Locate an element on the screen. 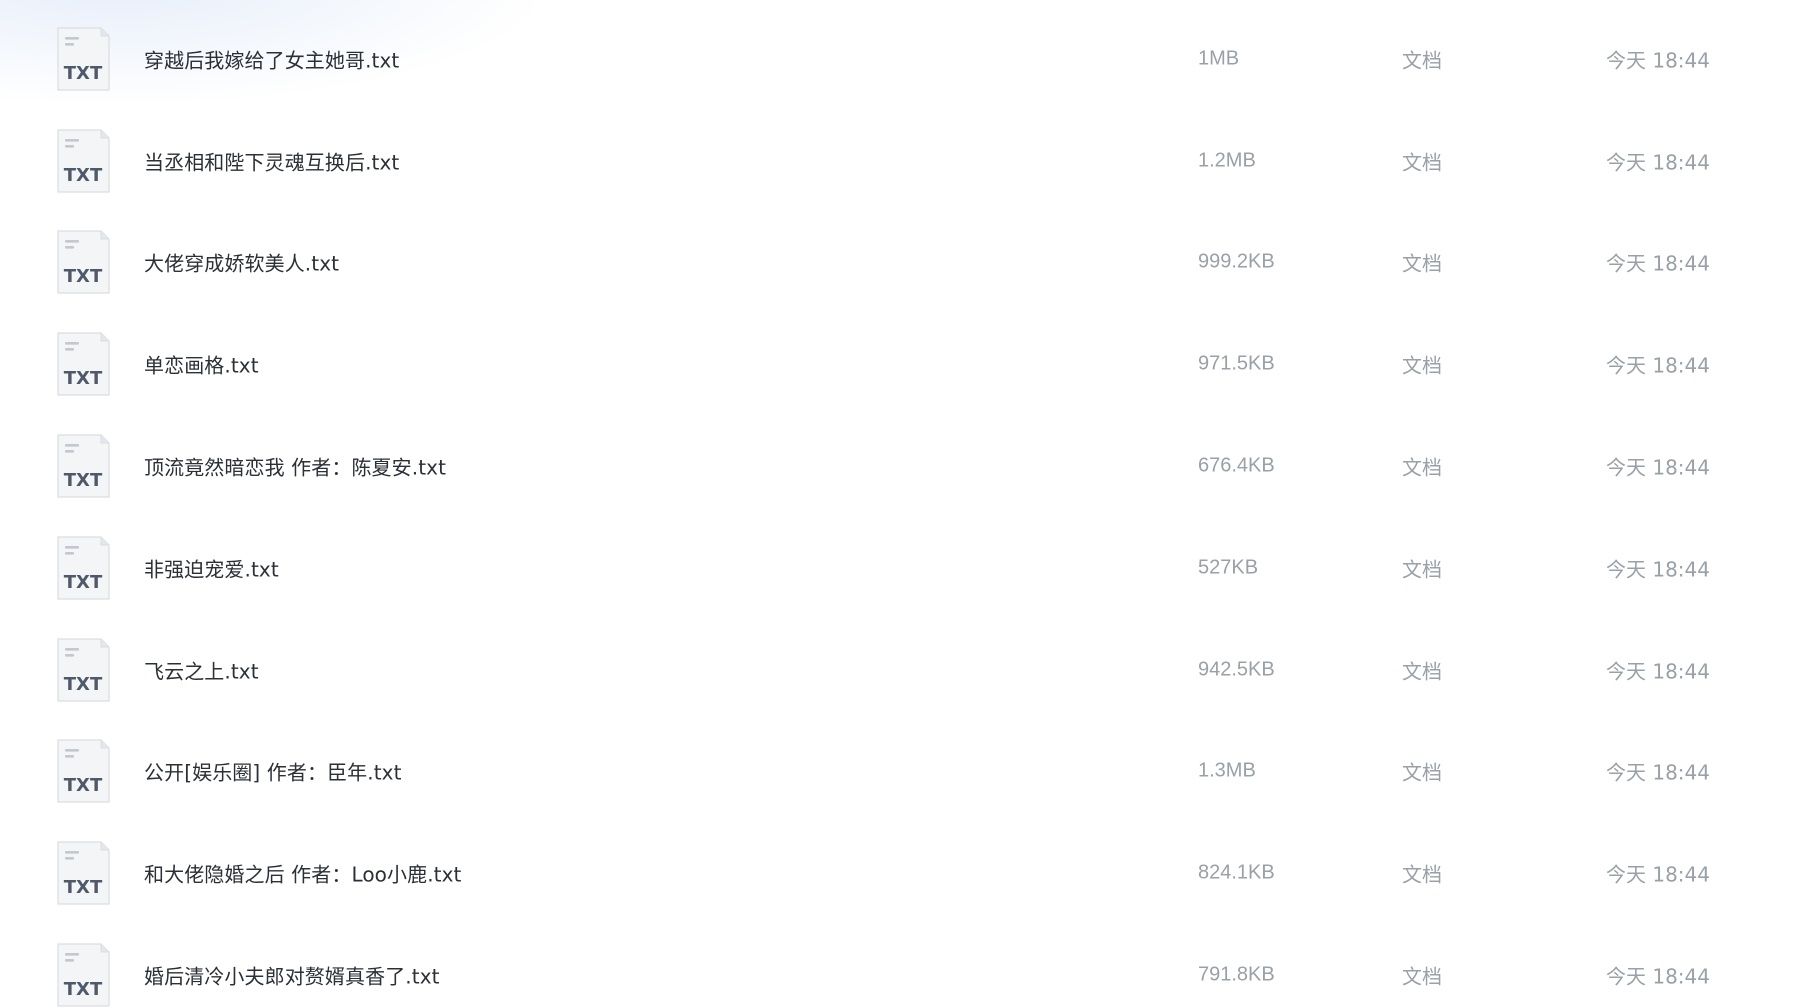 The height and width of the screenshot is (1008, 1806). file-name: 婚后清冷小夫郎对赘婿真香了.txt is located at coordinates (292, 975).